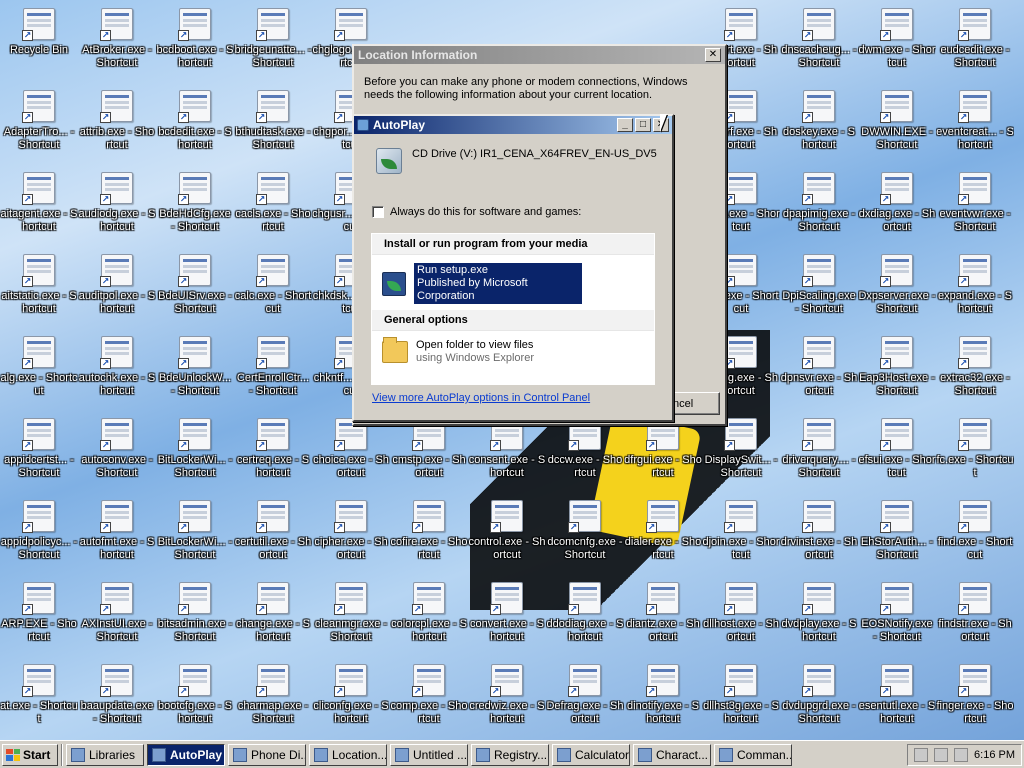  Describe the element at coordinates (643, 125) in the screenshot. I see `maximize-icon: □` at that location.